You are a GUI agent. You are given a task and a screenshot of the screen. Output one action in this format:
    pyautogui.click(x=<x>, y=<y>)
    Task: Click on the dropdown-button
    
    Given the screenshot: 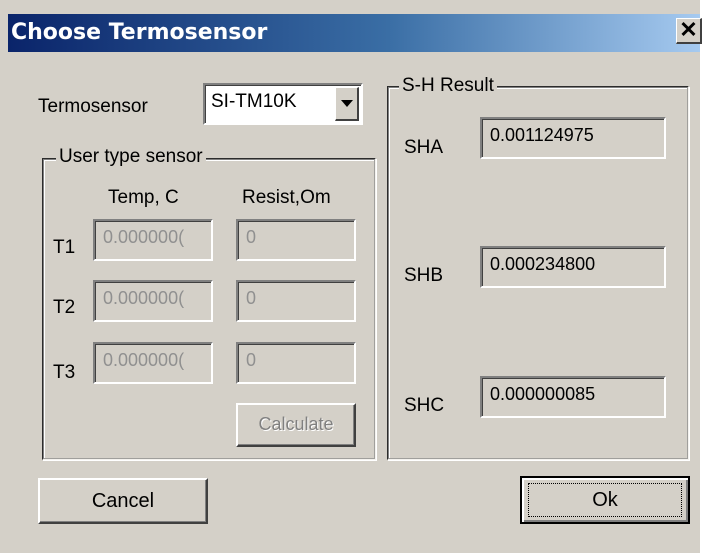 What is the action you would take?
    pyautogui.click(x=347, y=104)
    